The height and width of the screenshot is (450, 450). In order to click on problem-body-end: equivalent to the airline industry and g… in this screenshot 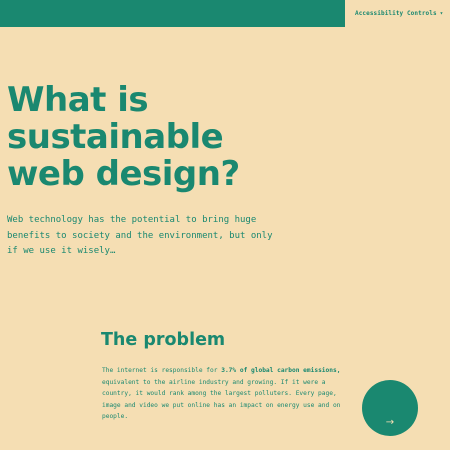, I will do `click(221, 399)`.